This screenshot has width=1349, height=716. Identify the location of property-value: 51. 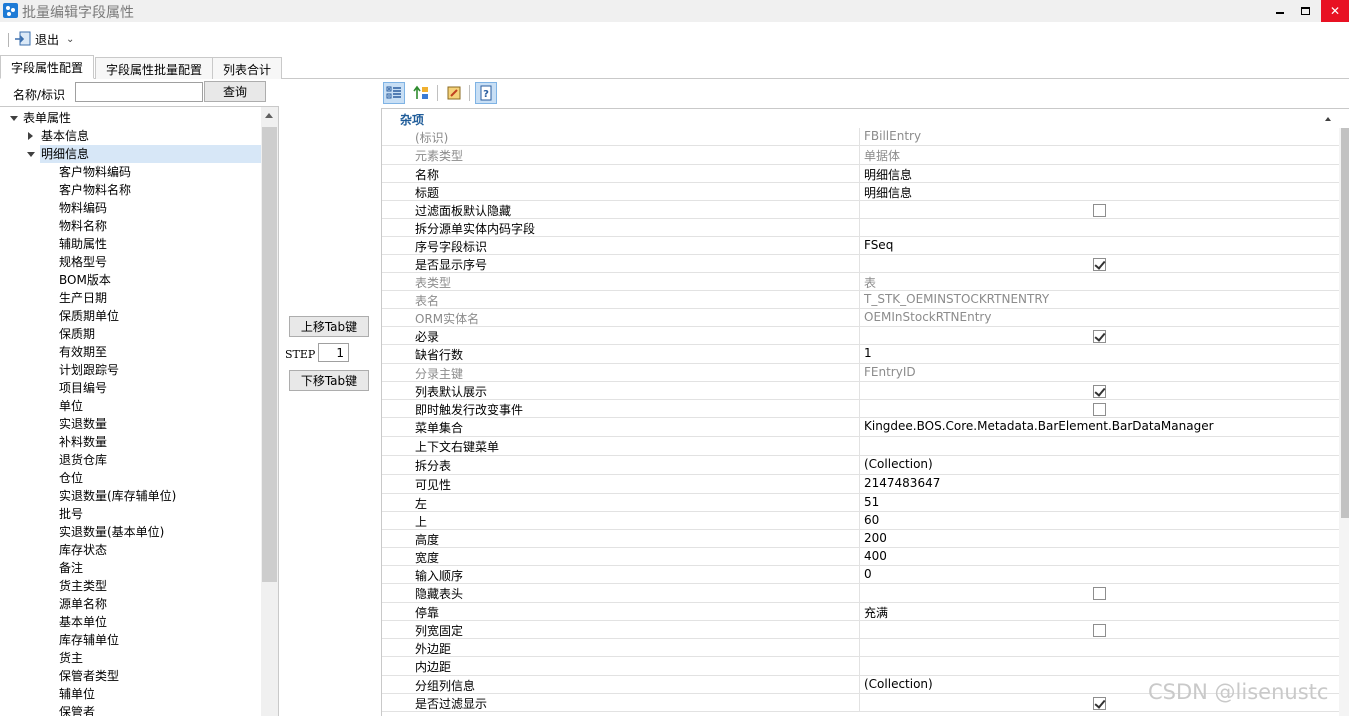
(871, 502).